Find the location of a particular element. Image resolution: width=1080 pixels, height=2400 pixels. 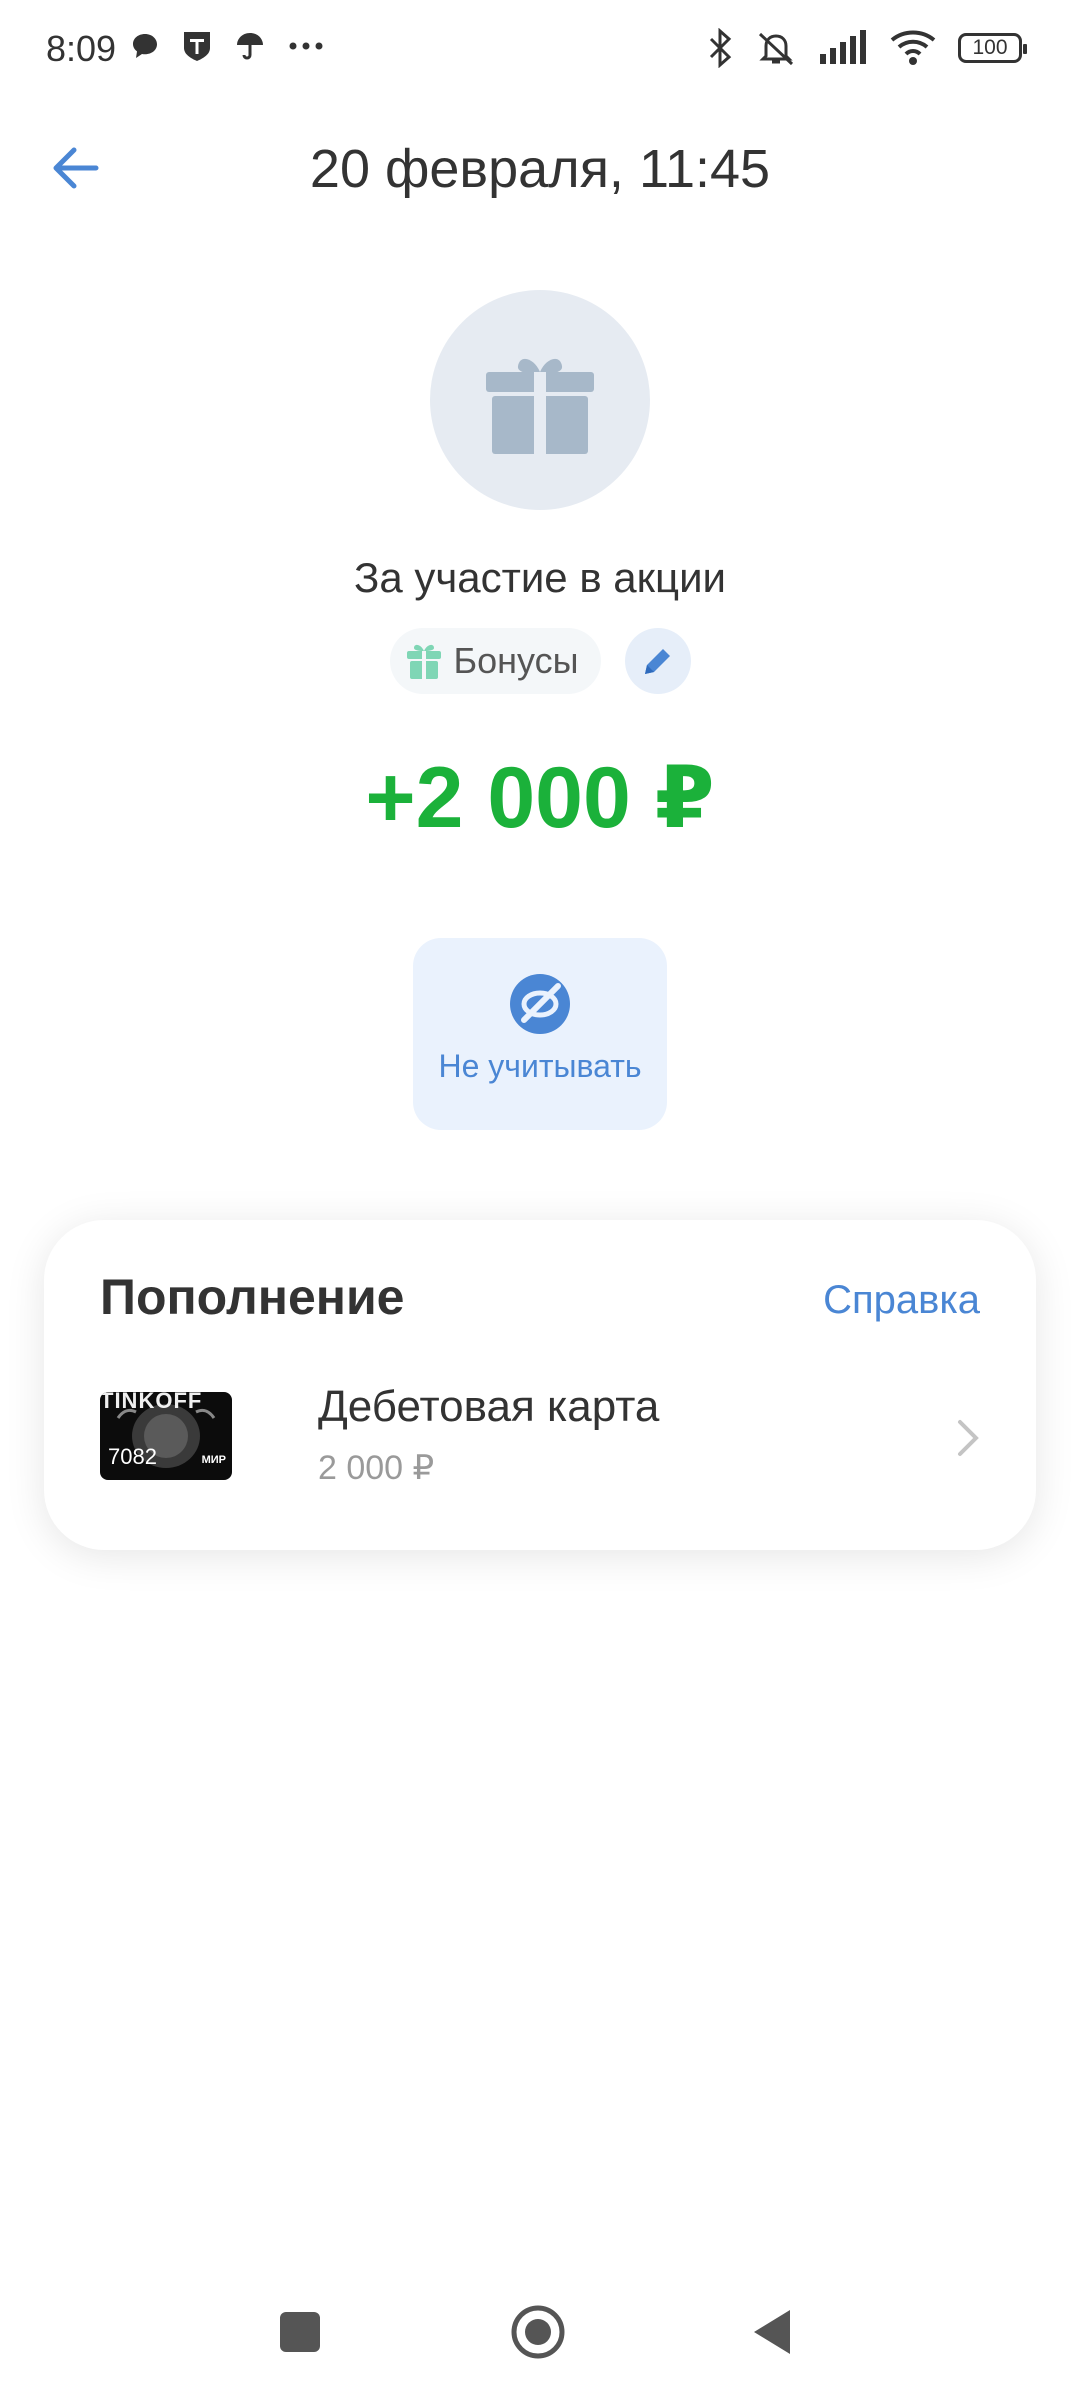

recents-button is located at coordinates (300, 2332).